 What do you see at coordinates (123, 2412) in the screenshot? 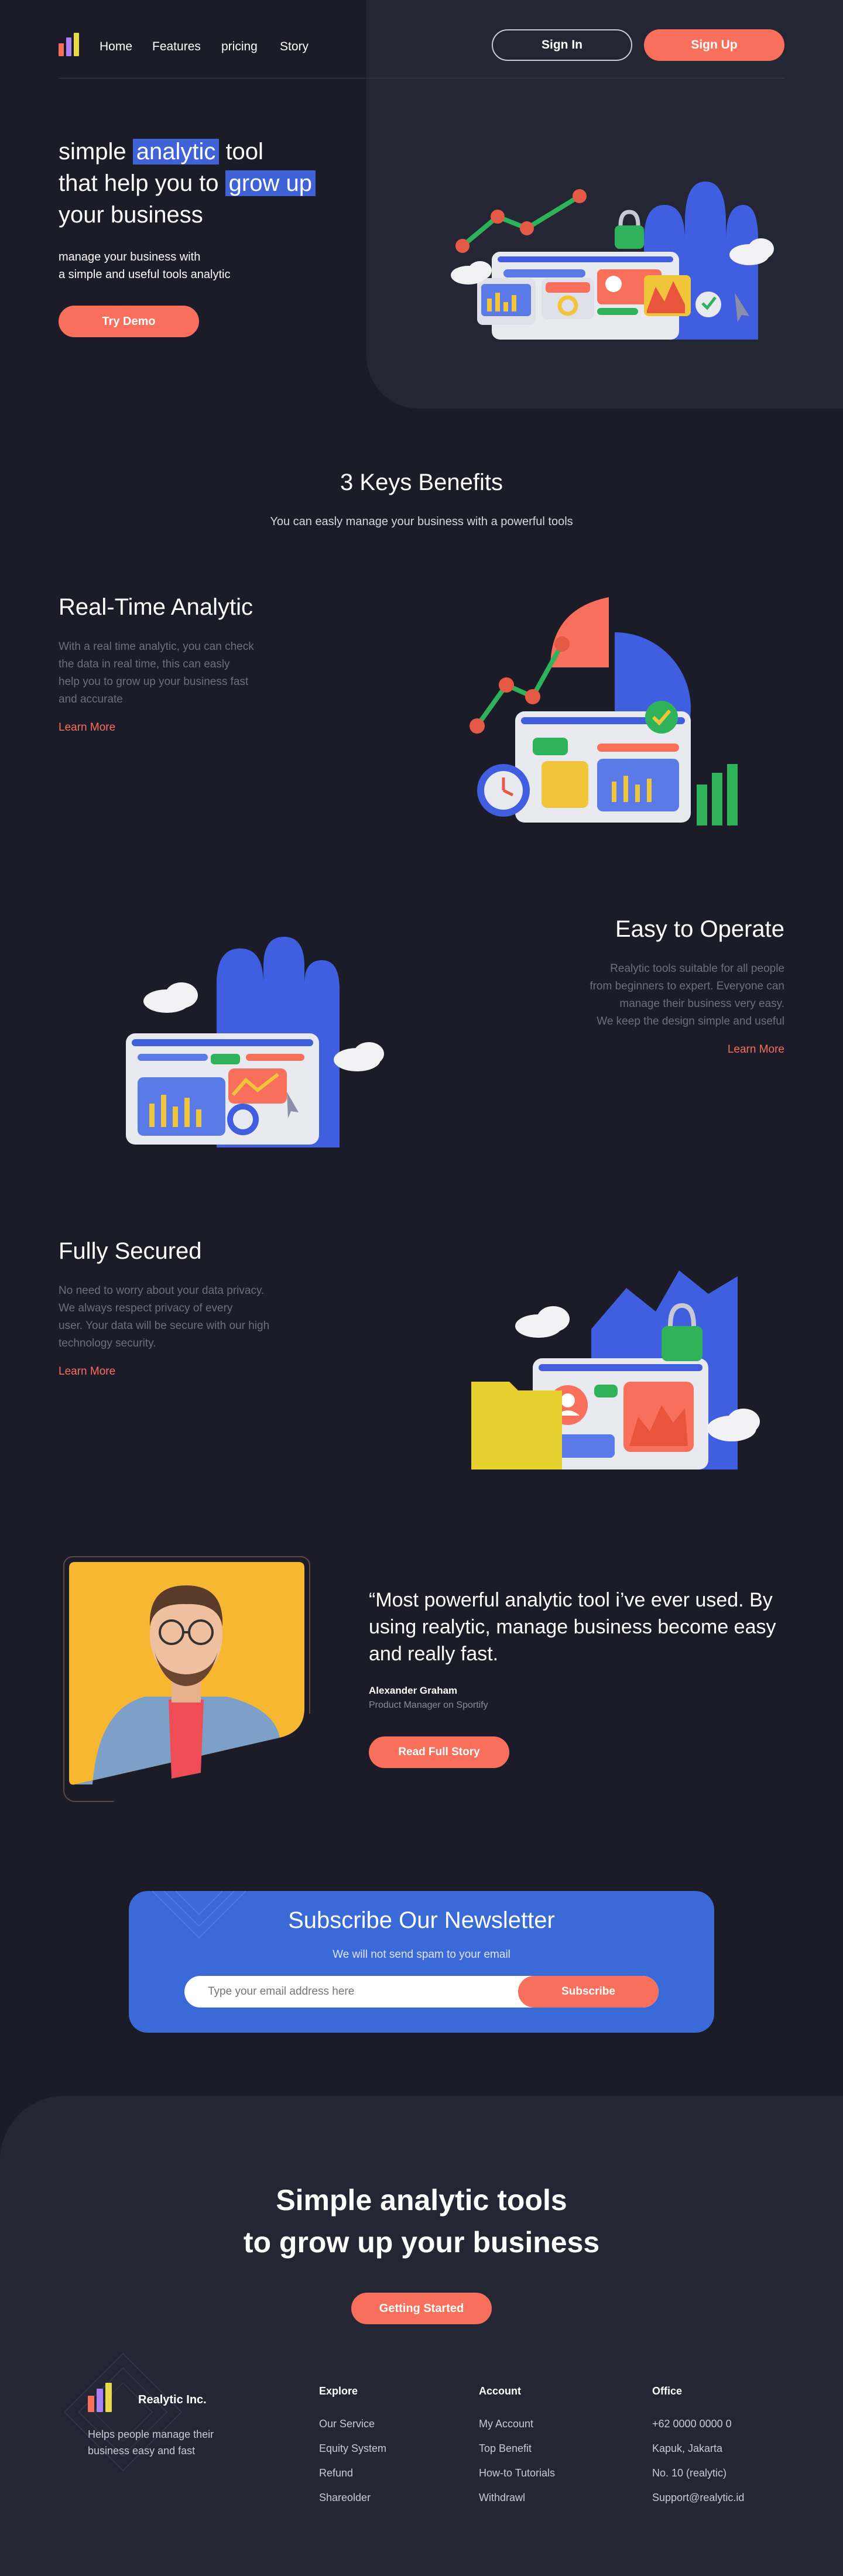
I see `footer-pattern-icon` at bounding box center [123, 2412].